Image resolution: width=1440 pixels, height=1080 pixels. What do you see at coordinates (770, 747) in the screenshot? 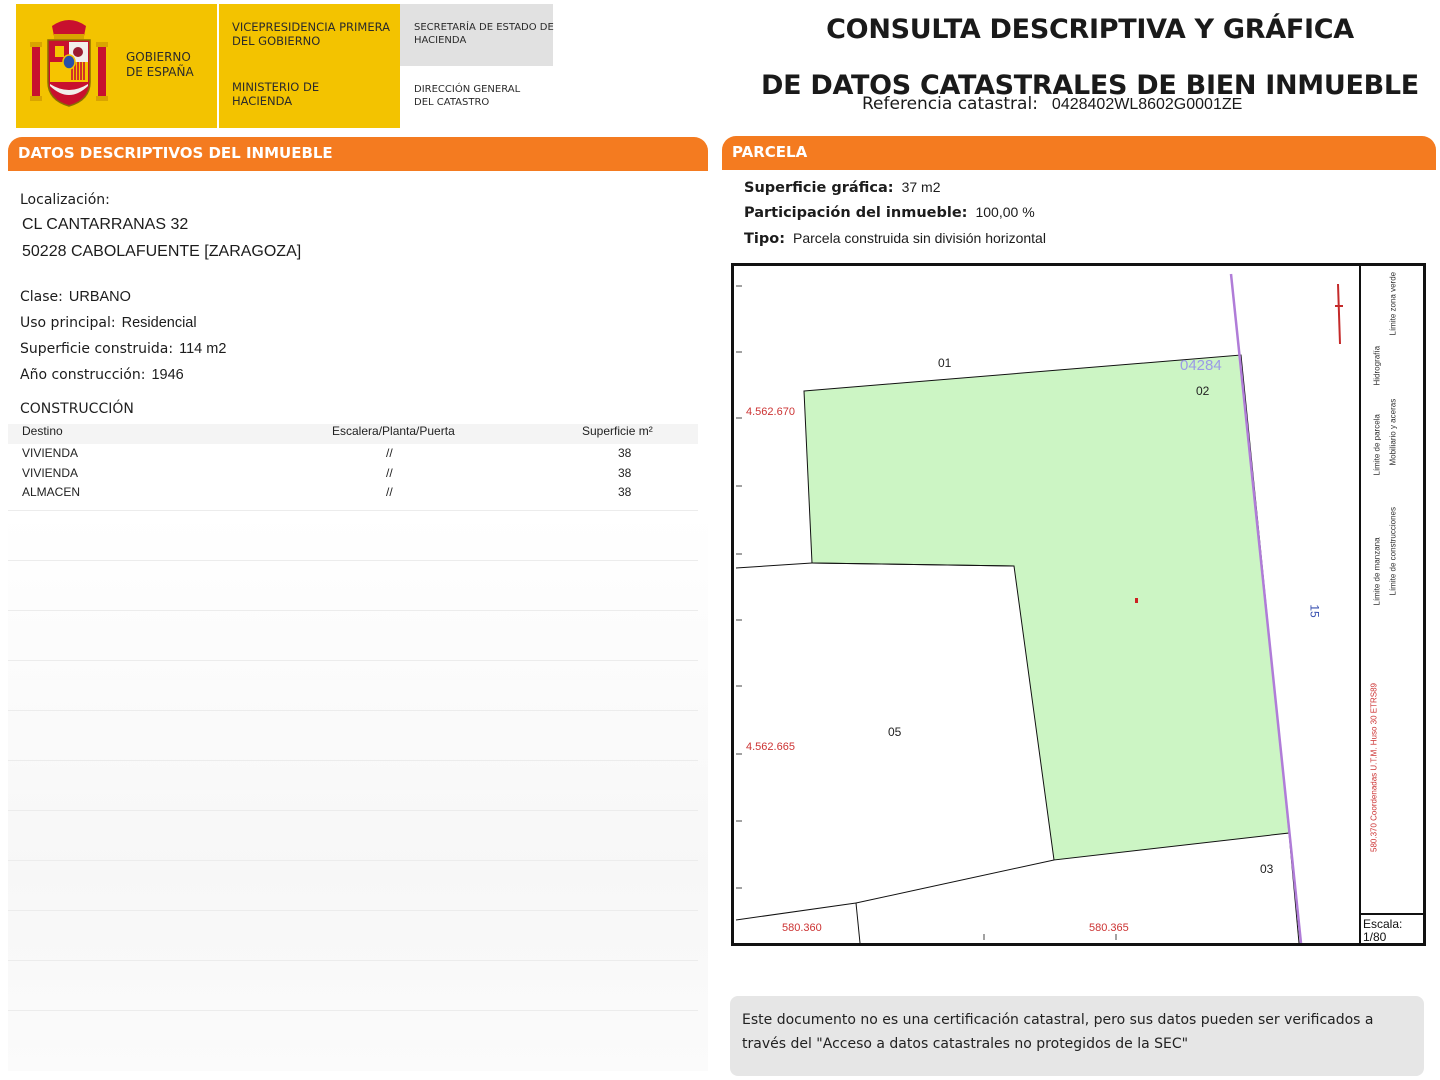
I see `y-coord-bottom: 4.562.665` at bounding box center [770, 747].